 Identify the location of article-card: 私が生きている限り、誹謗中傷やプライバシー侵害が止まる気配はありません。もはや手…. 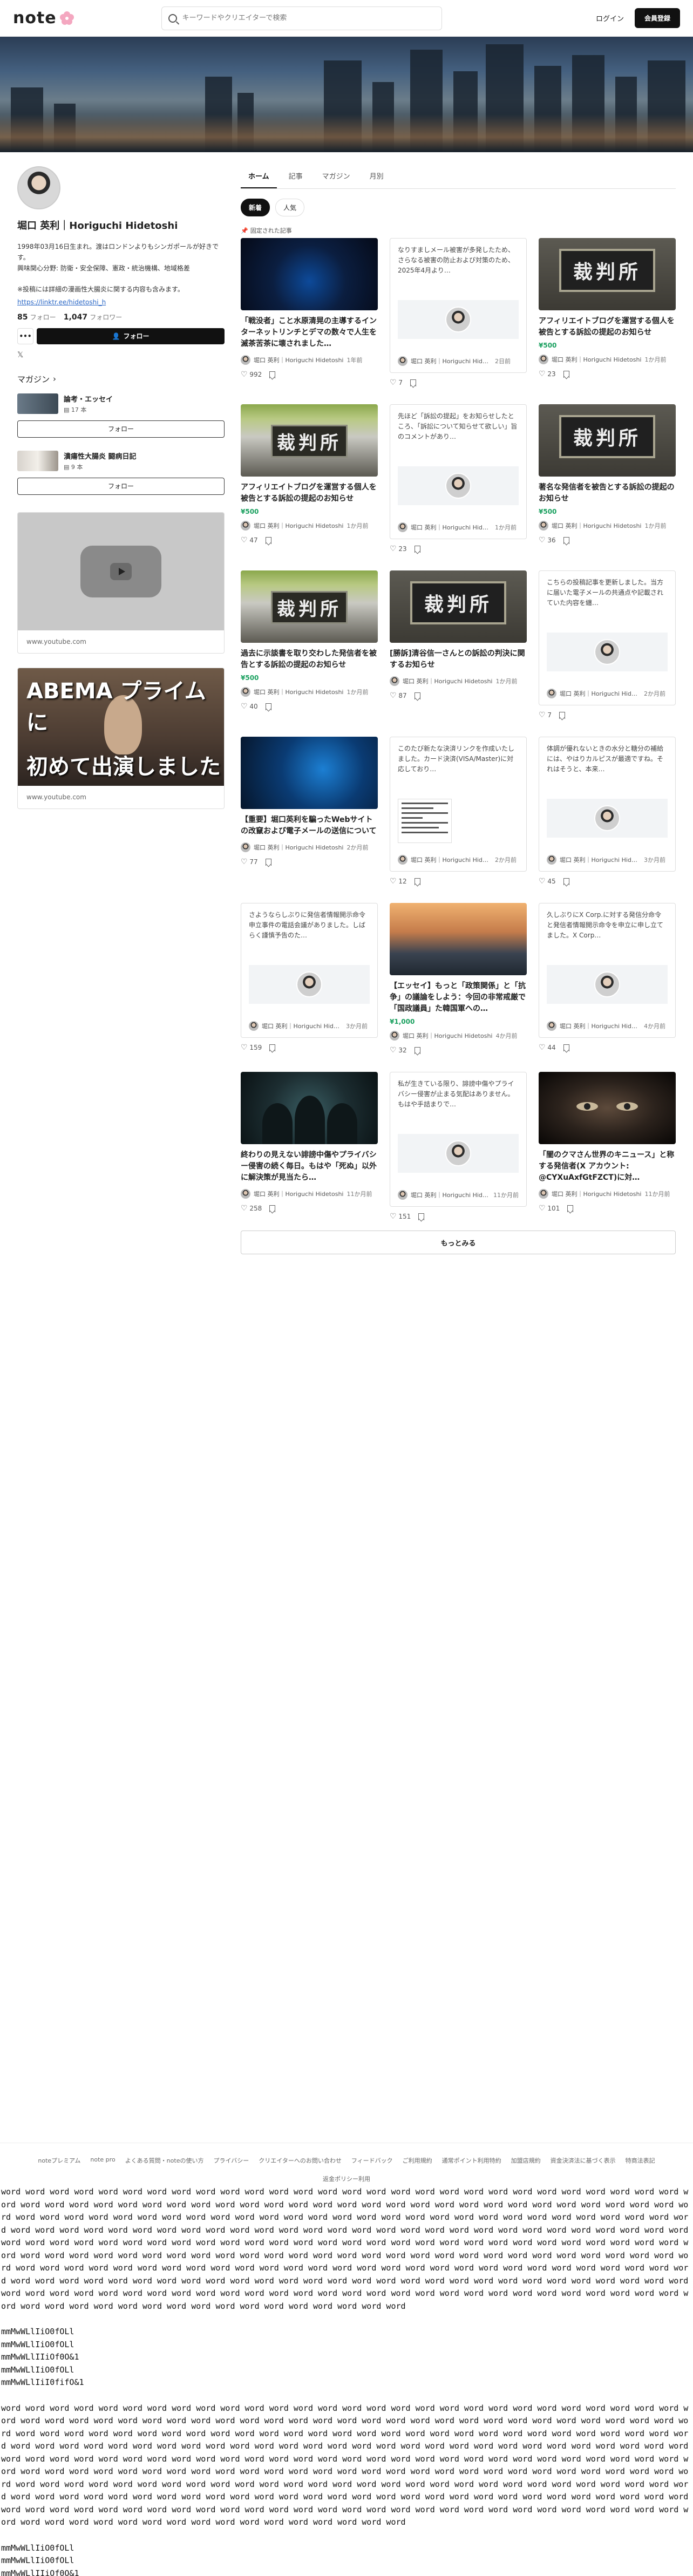
(459, 1146).